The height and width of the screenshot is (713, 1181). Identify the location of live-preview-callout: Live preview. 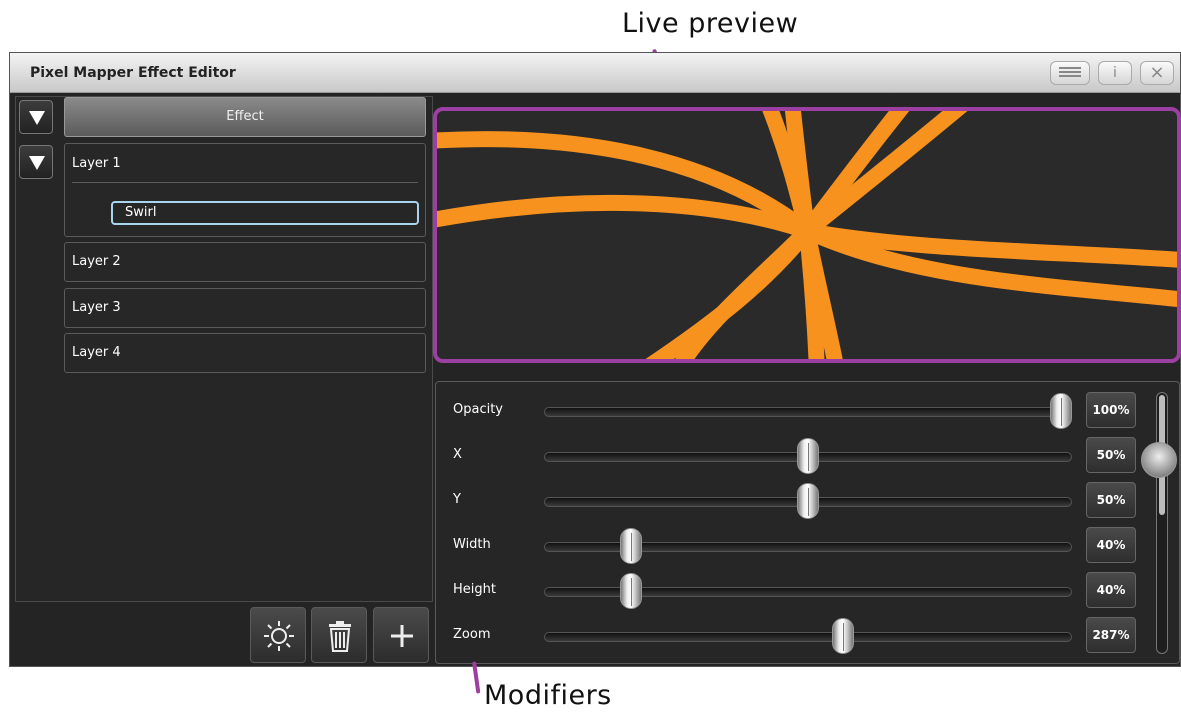
(710, 23).